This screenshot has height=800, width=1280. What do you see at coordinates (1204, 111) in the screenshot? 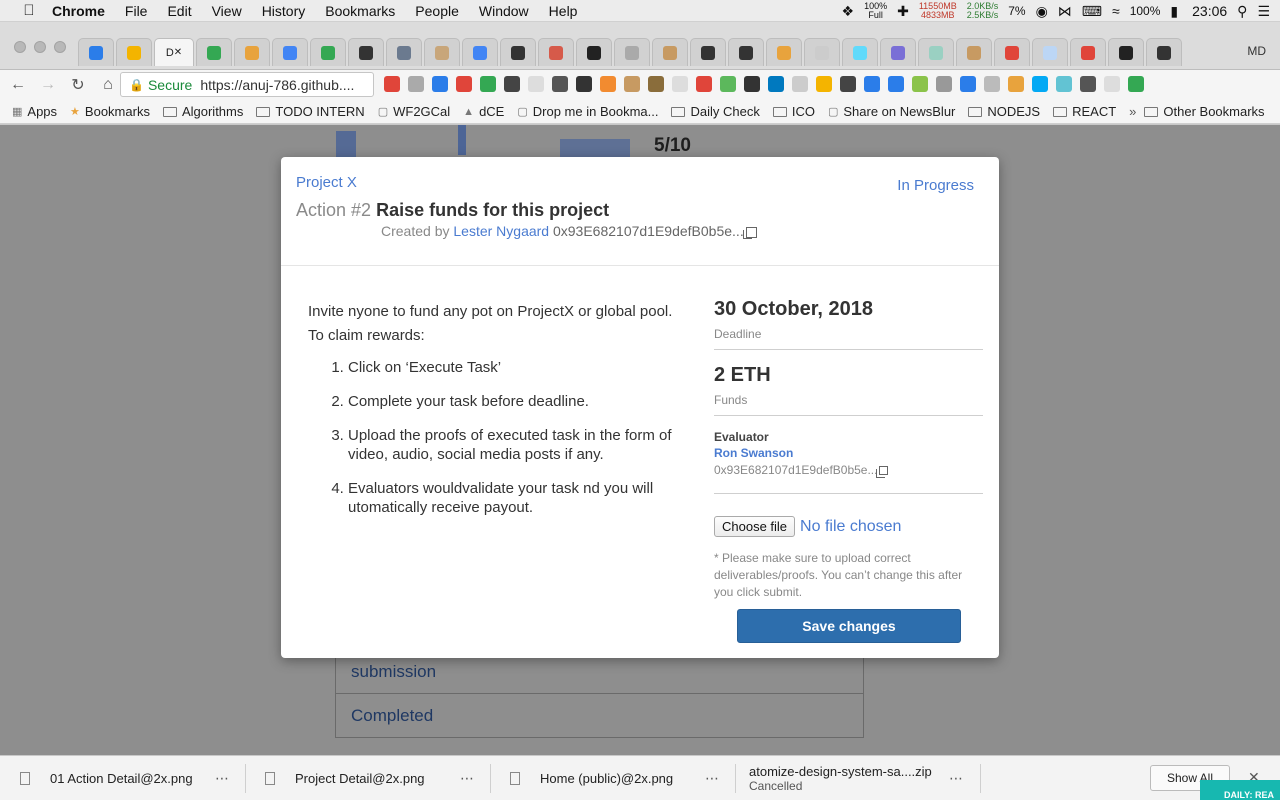
I see `bookmark-other: Other Bookmarks` at bounding box center [1204, 111].